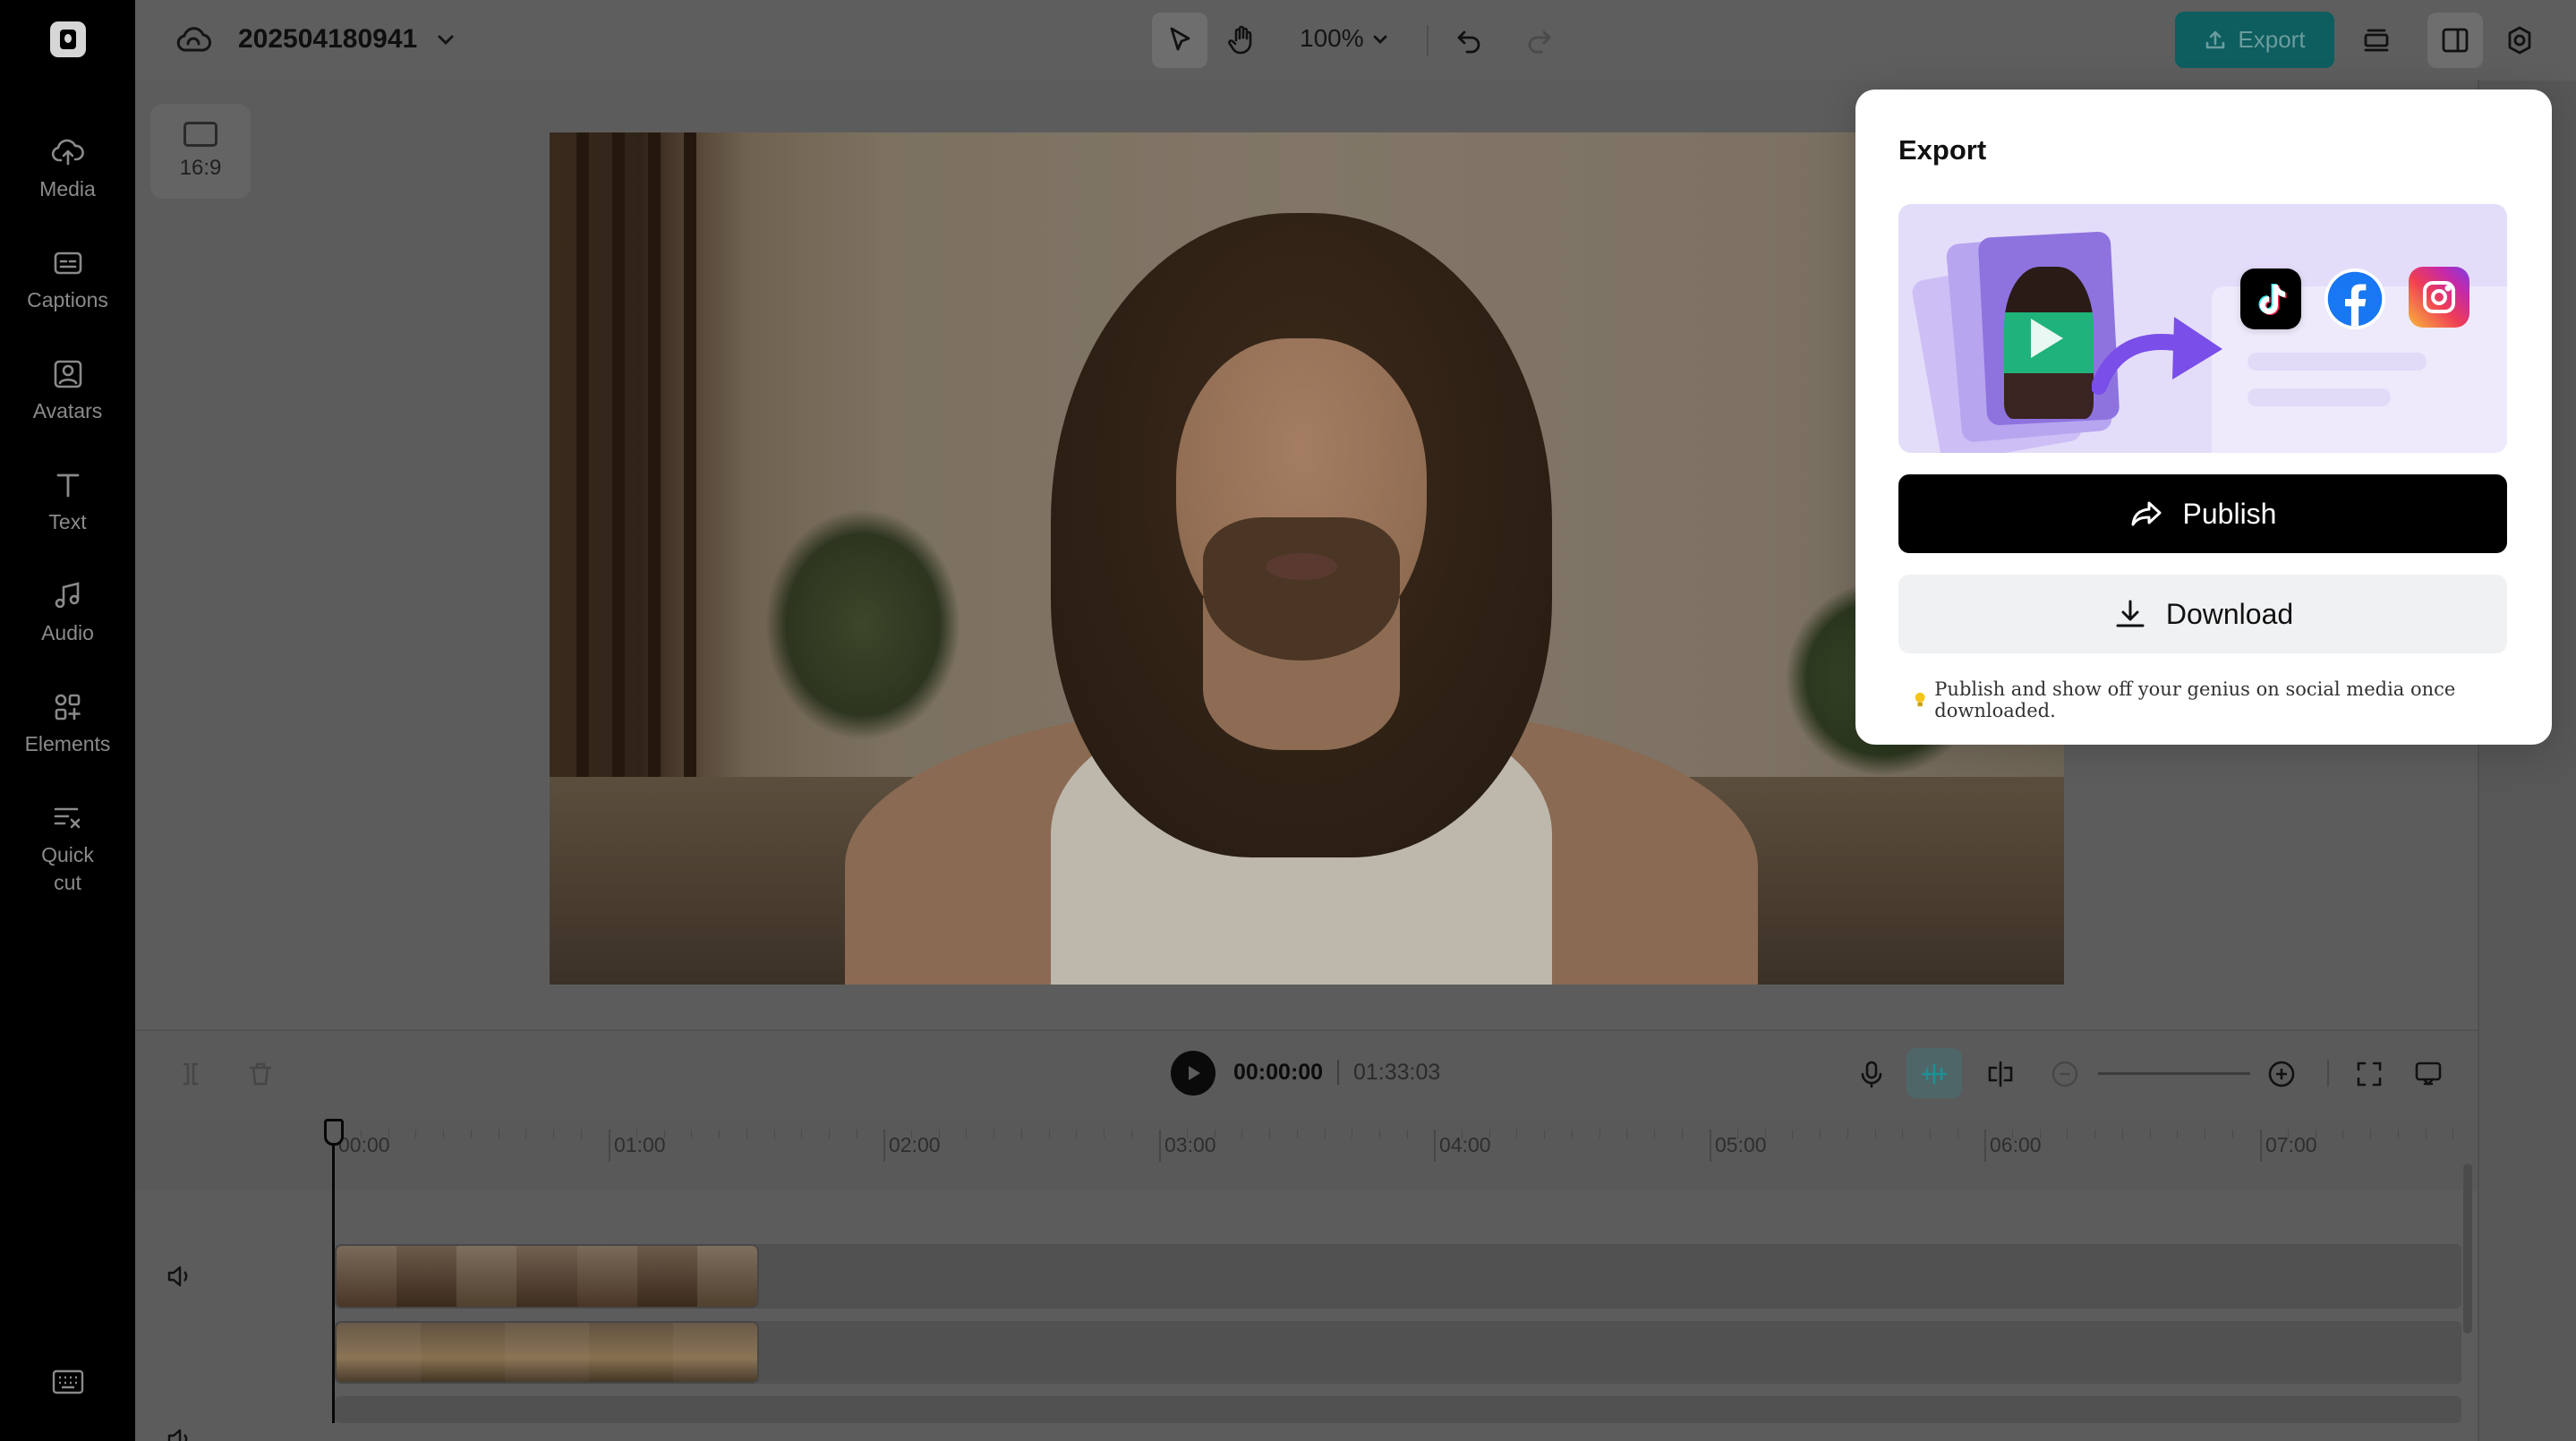 This screenshot has height=1441, width=2576. I want to click on zoom-in-icon, so click(2281, 1074).